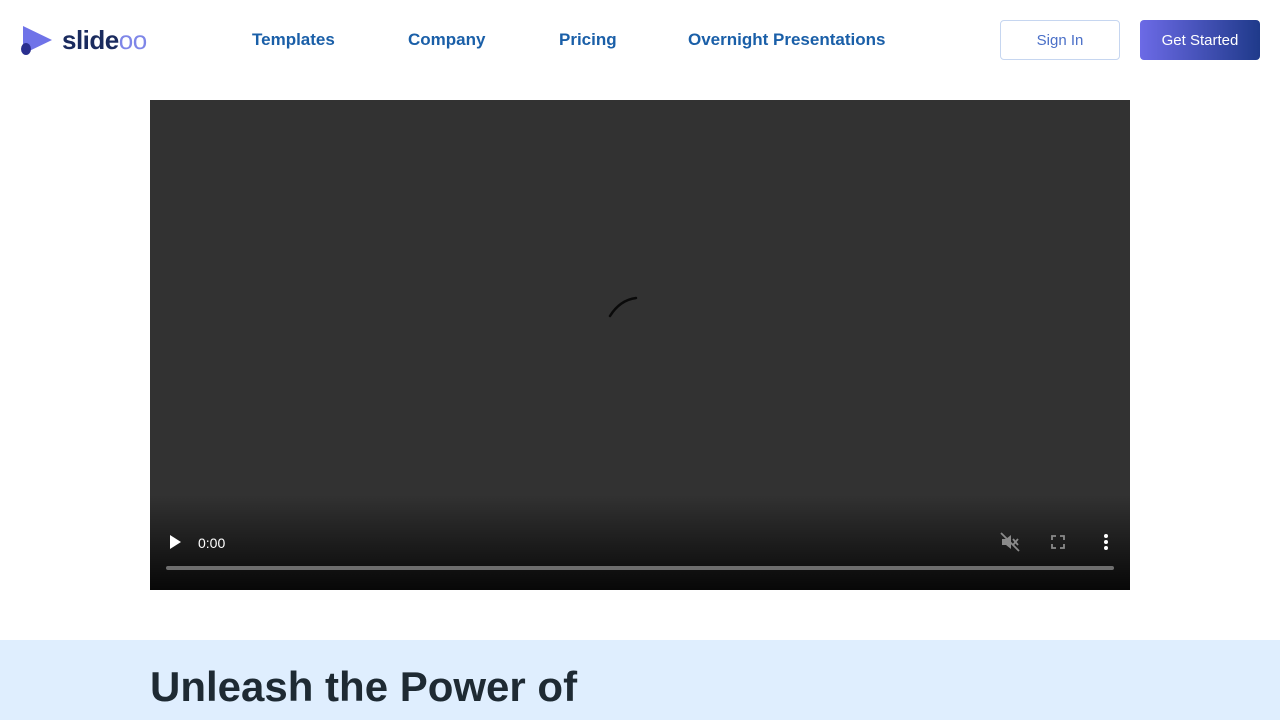  Describe the element at coordinates (293, 40) in the screenshot. I see `nav-link-templates: Templates` at that location.